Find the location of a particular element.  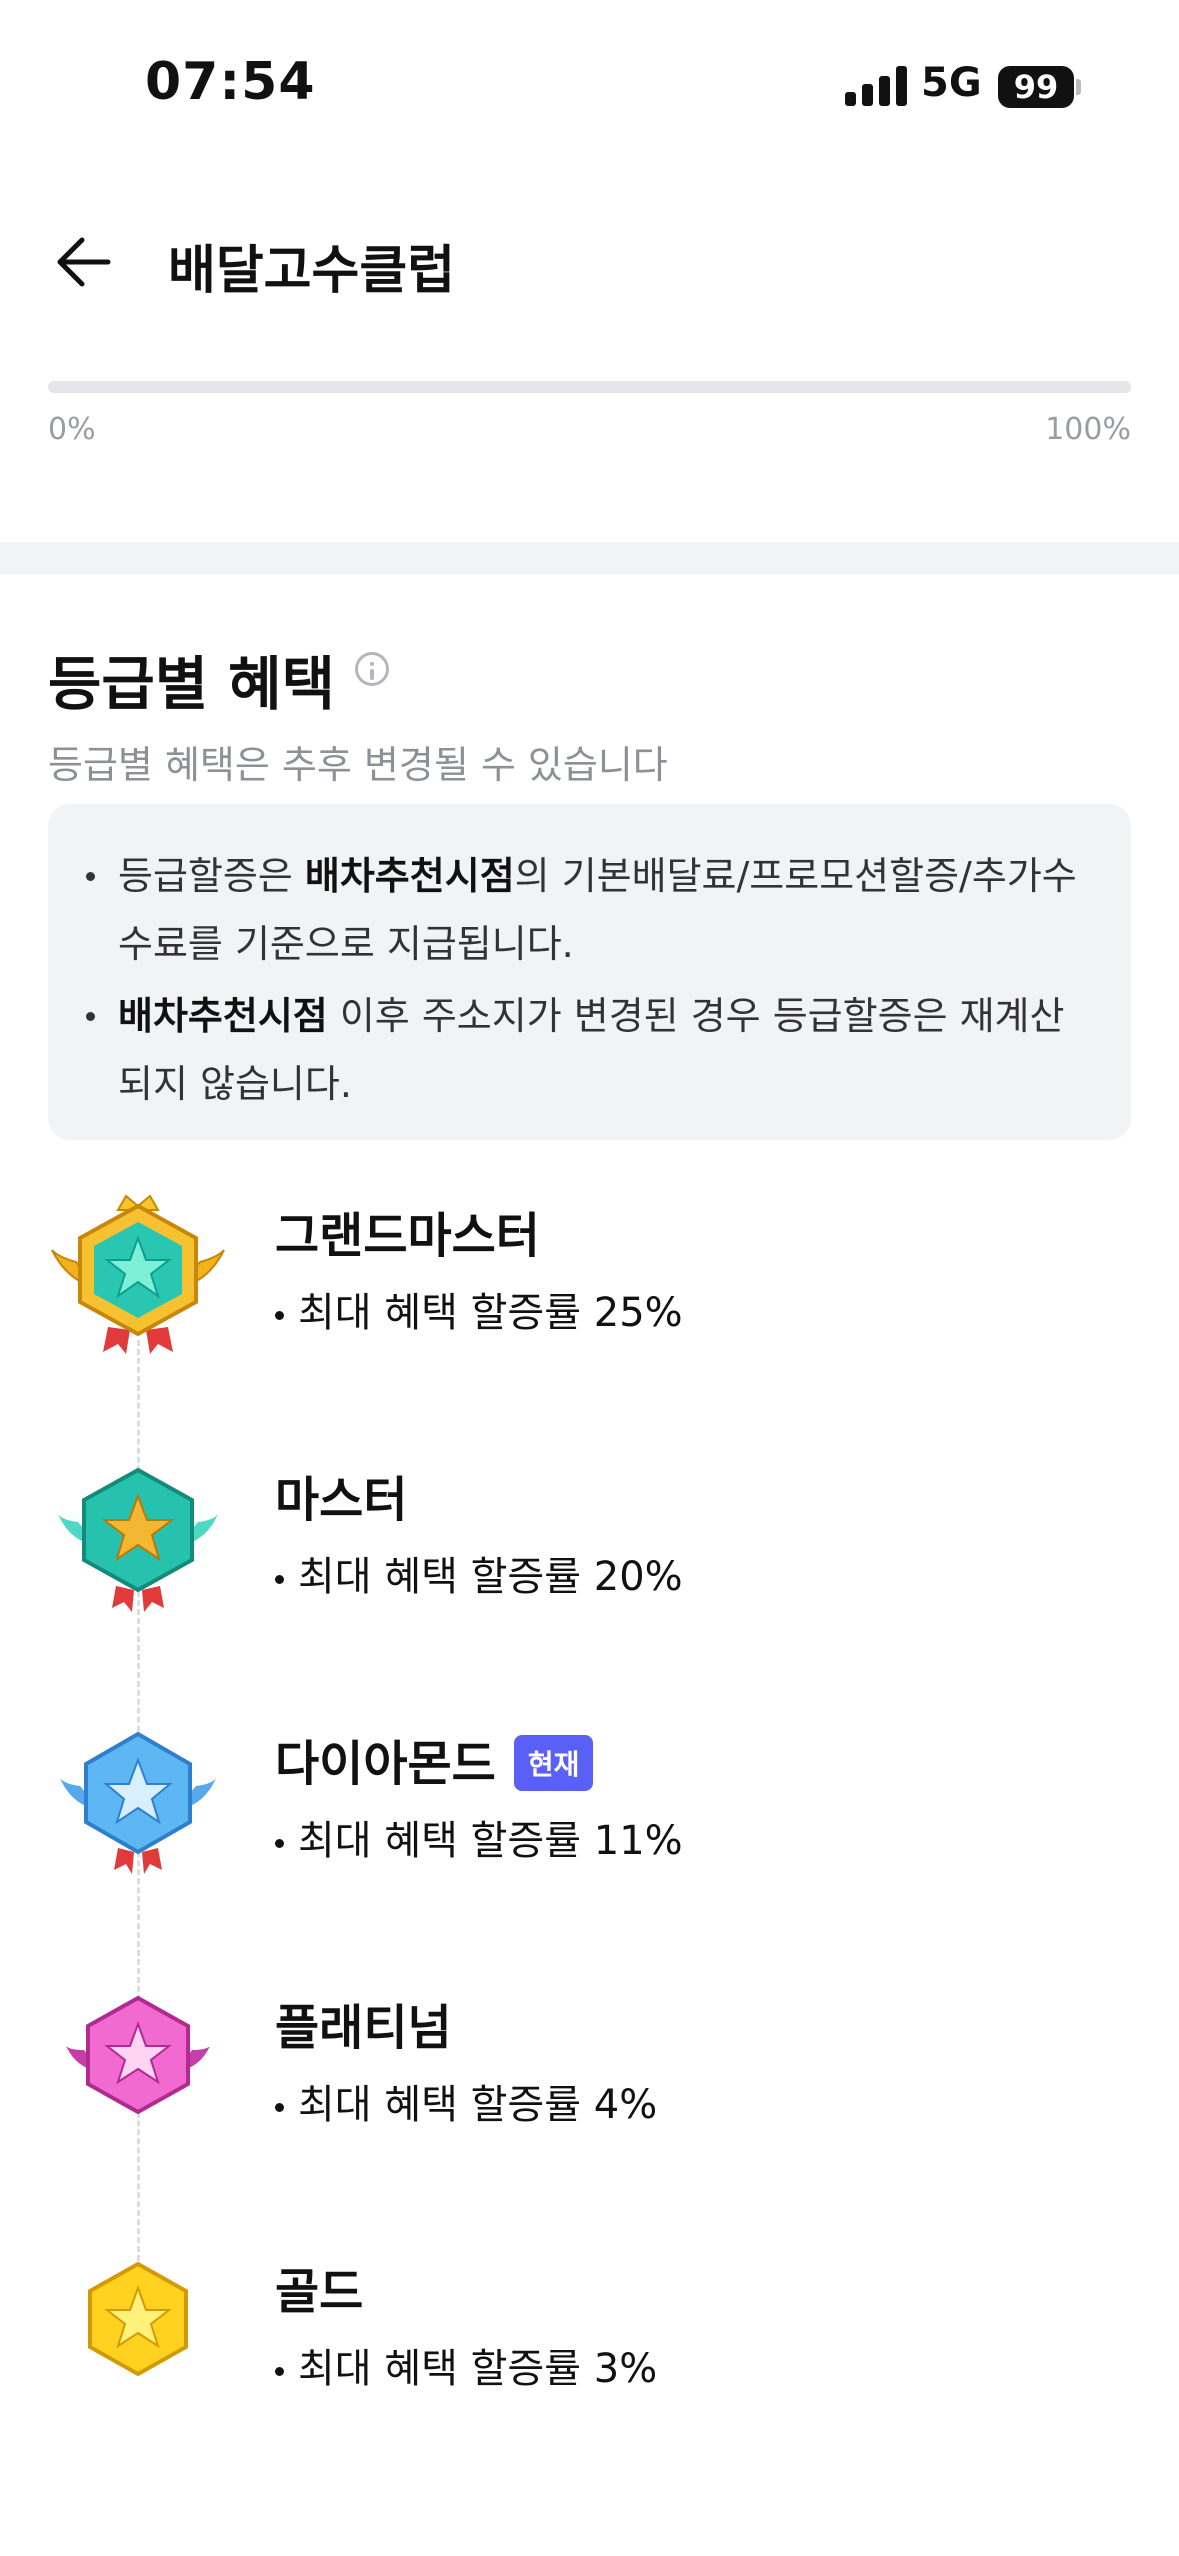

tier-name-text: 다이아몬드 is located at coordinates (385, 1764).